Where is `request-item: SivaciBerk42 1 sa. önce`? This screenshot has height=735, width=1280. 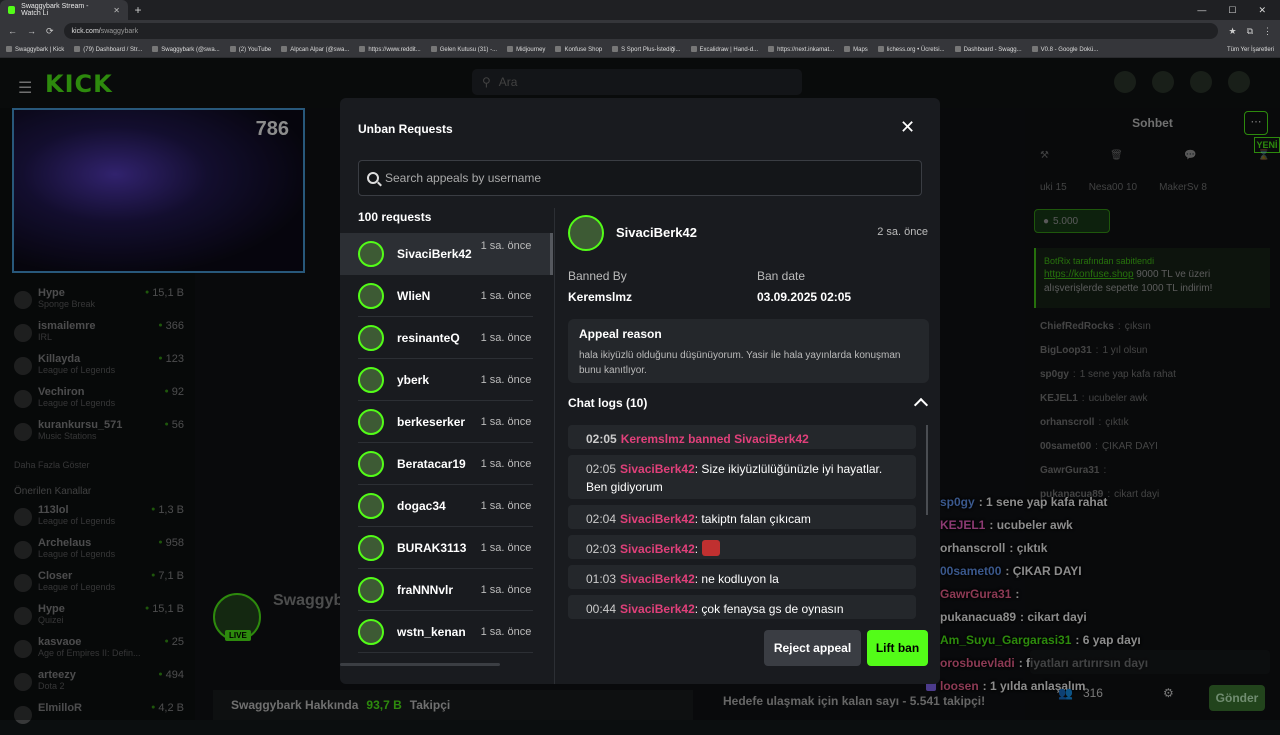
request-item: SivaciBerk42 1 sa. önce is located at coordinates (446, 254).